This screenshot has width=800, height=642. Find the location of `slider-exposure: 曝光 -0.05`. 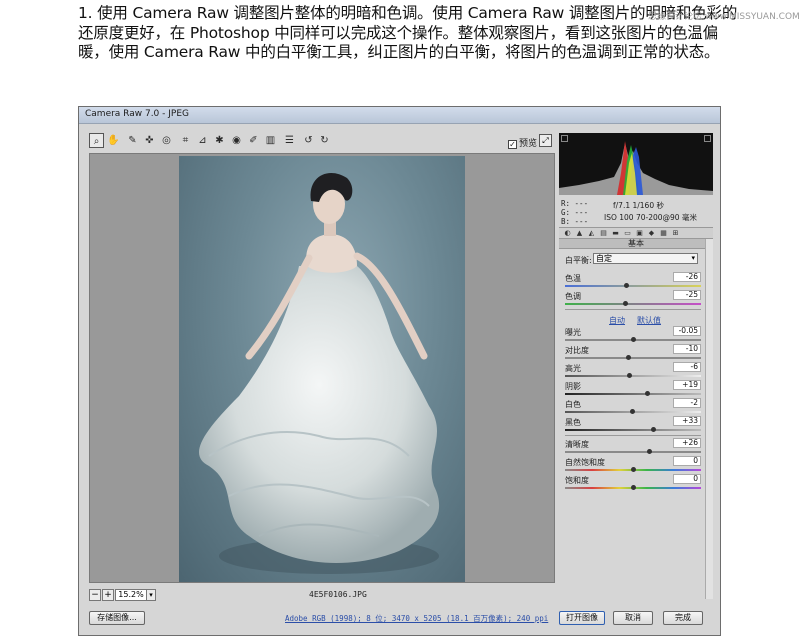

slider-exposure: 曝光 -0.05 is located at coordinates (633, 335).